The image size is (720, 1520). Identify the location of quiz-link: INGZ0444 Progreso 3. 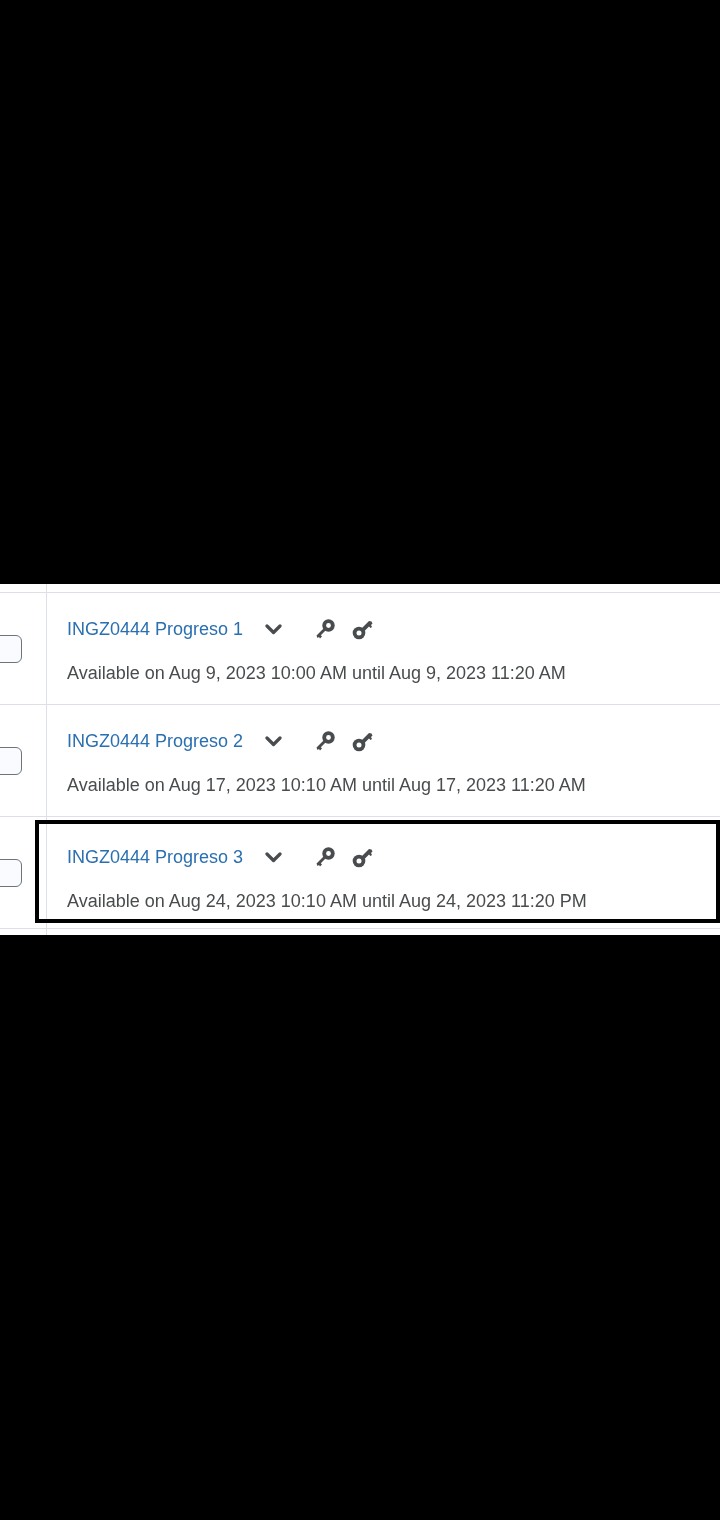
(155, 857).